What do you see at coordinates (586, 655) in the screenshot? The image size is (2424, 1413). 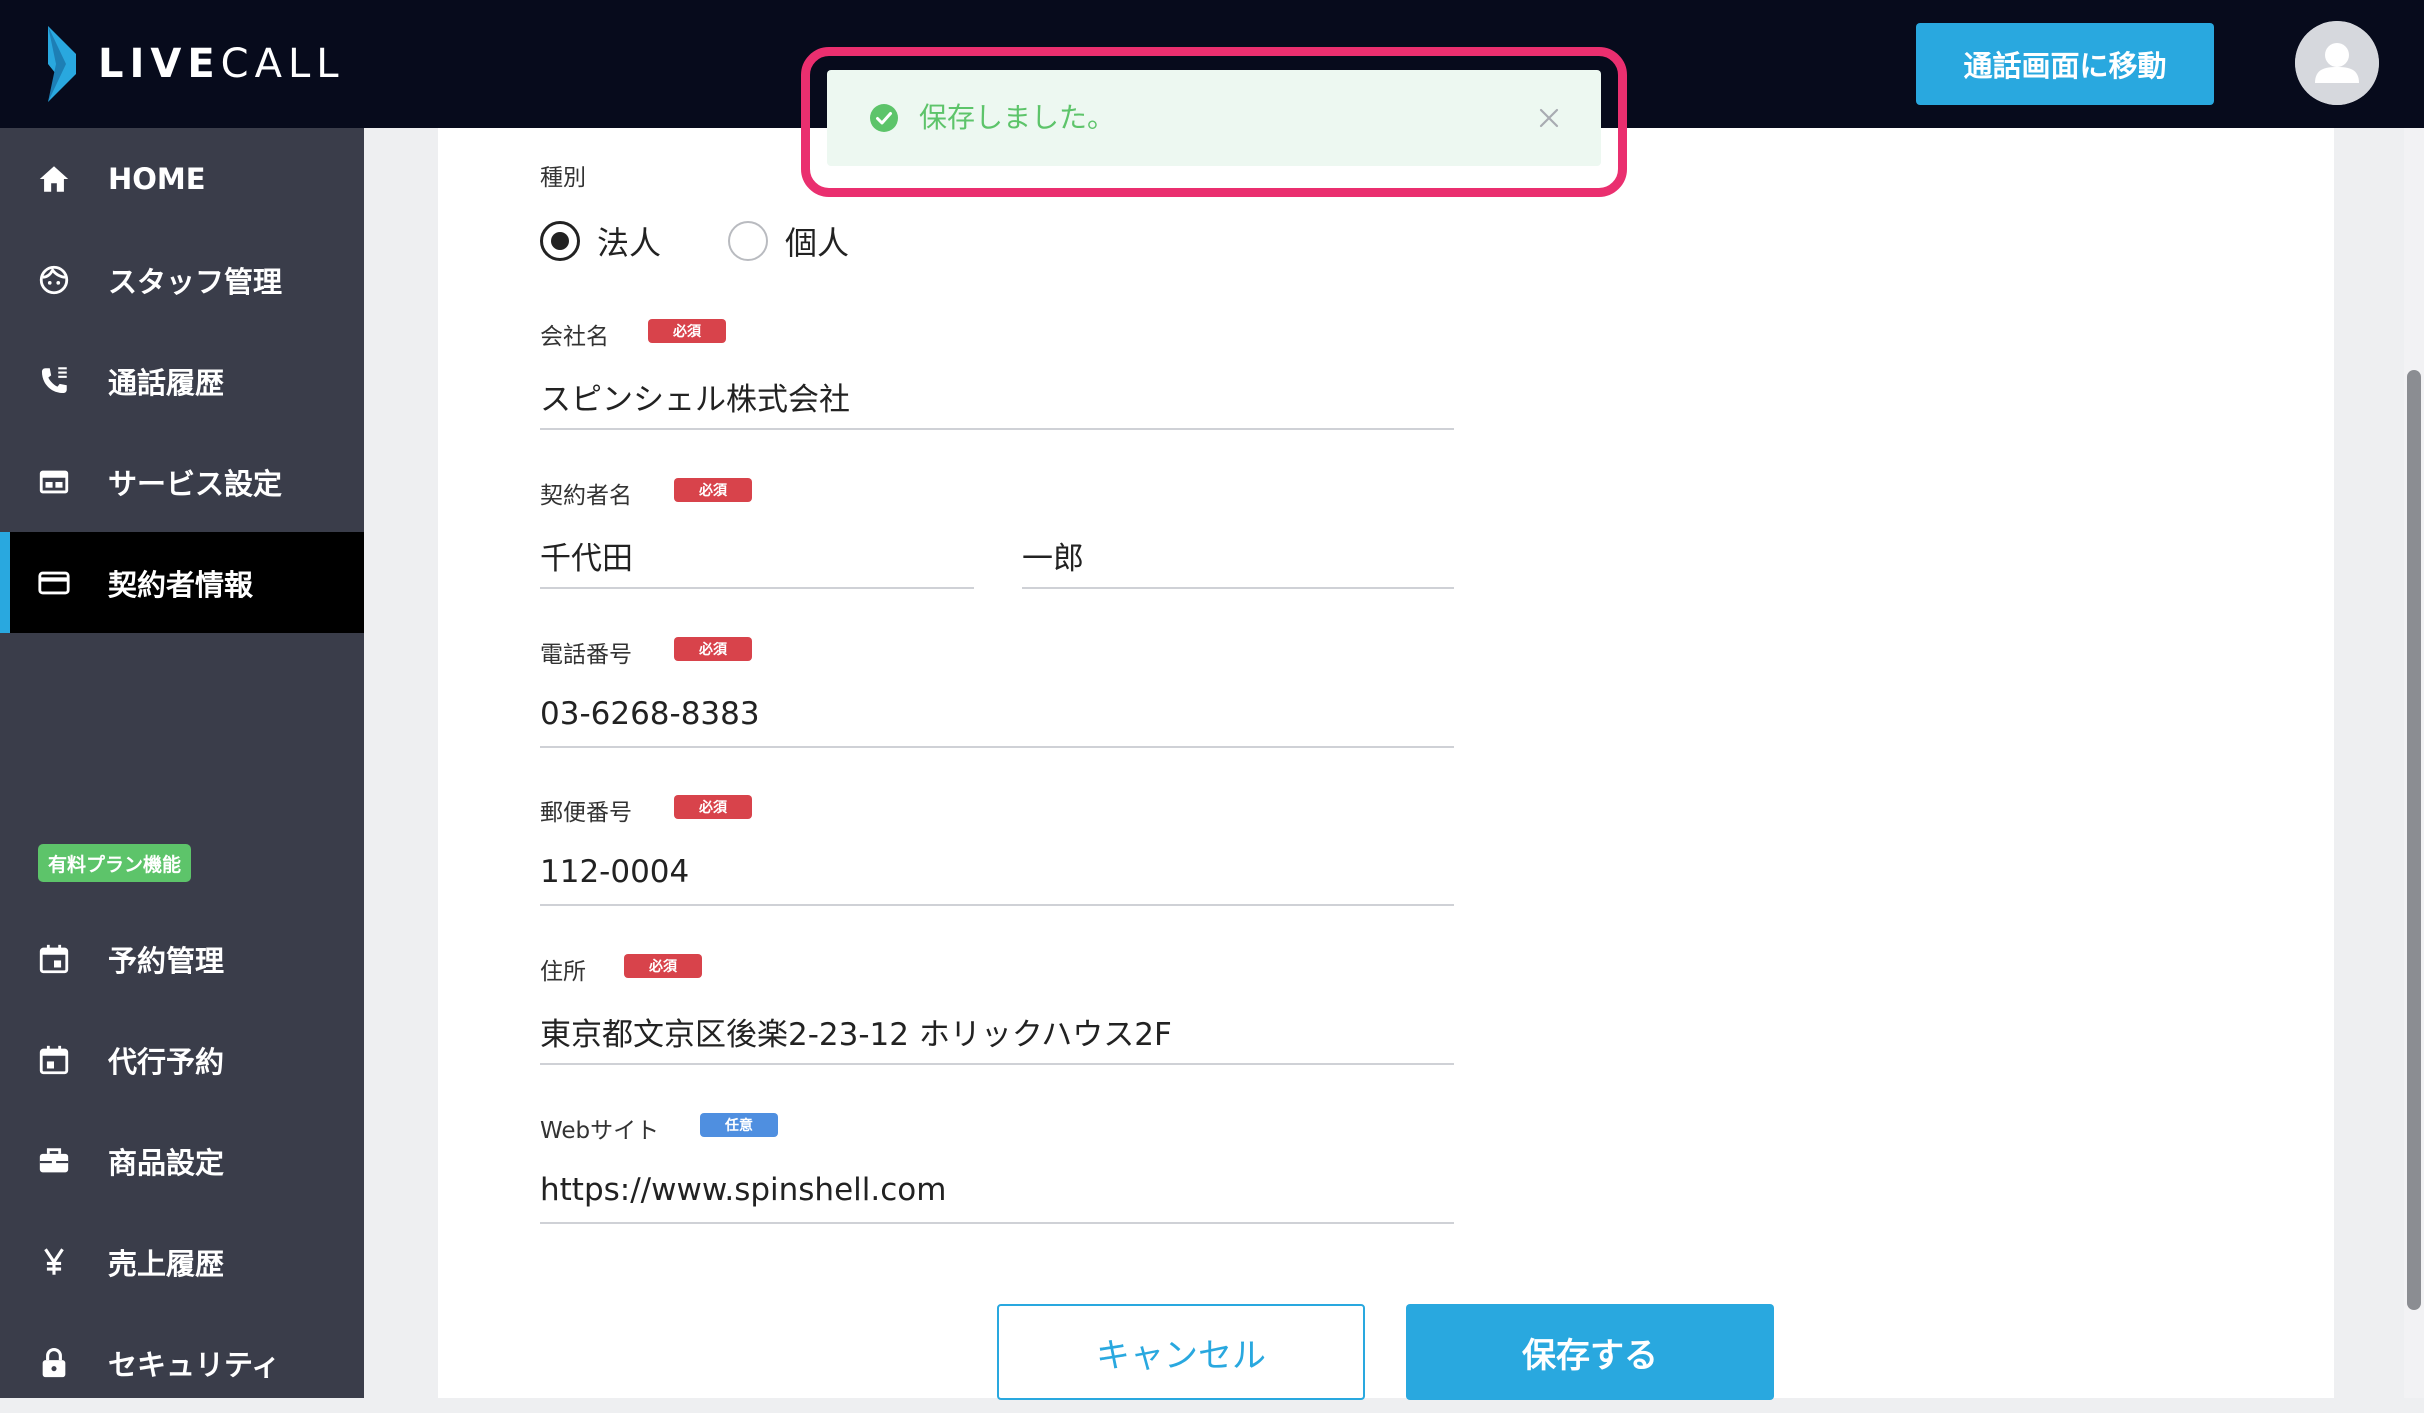 I see `phone-label: 電話番号` at bounding box center [586, 655].